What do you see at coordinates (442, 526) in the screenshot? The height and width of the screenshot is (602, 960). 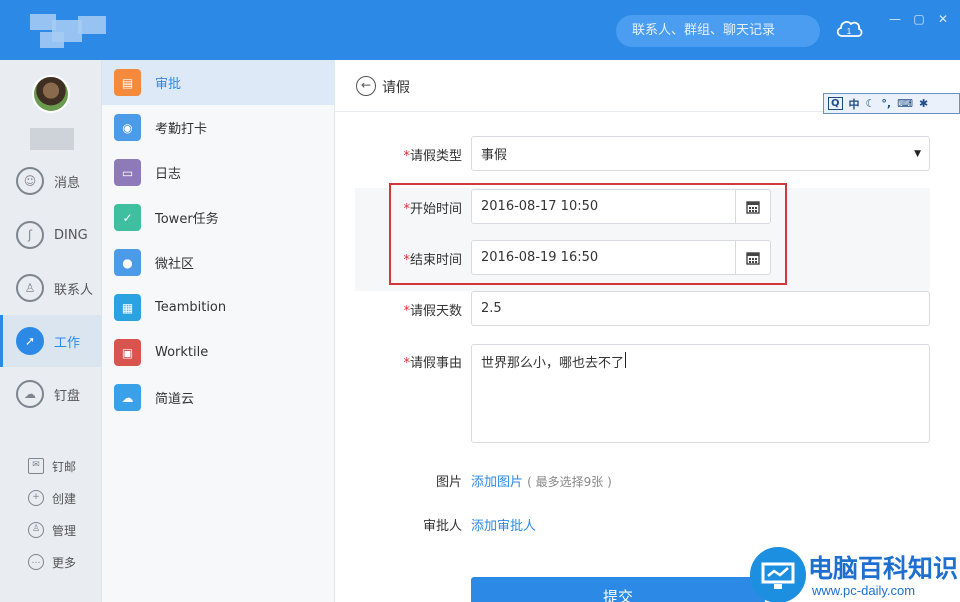 I see `approver-label: 审批人` at bounding box center [442, 526].